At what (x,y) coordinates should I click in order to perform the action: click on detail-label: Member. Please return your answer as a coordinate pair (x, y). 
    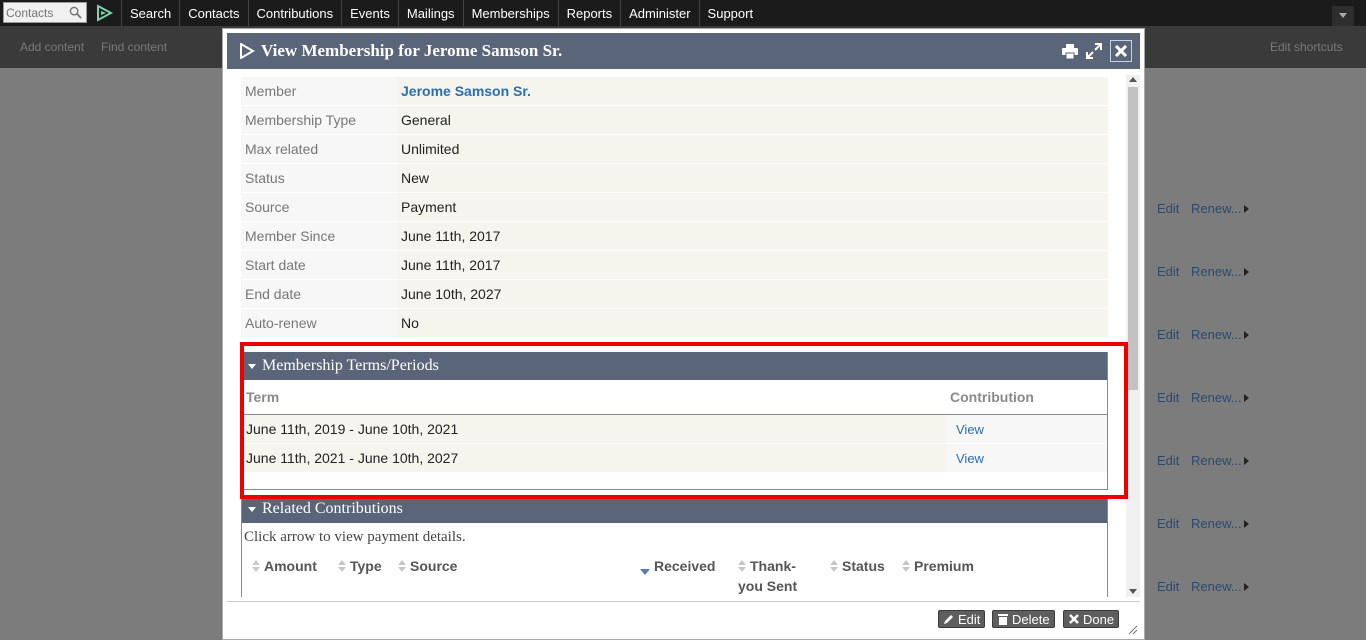
    Looking at the image, I should click on (319, 91).